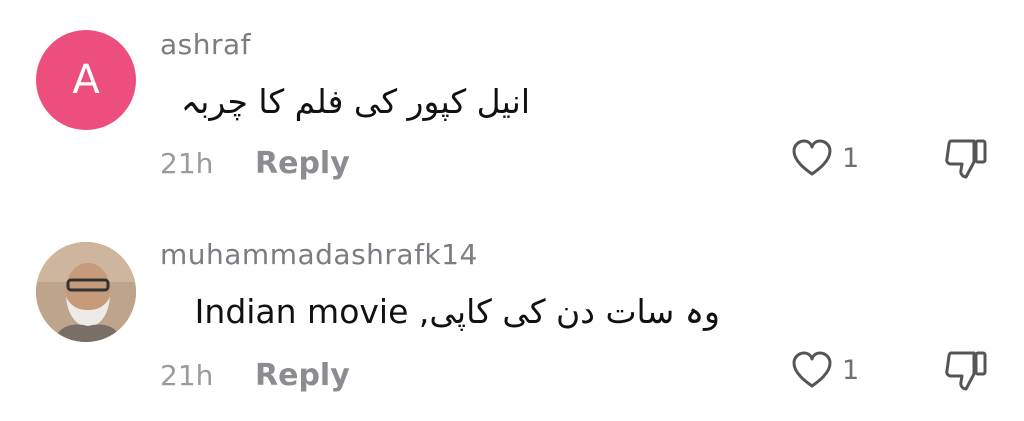  What do you see at coordinates (205, 44) in the screenshot?
I see `comment-username: ashraf` at bounding box center [205, 44].